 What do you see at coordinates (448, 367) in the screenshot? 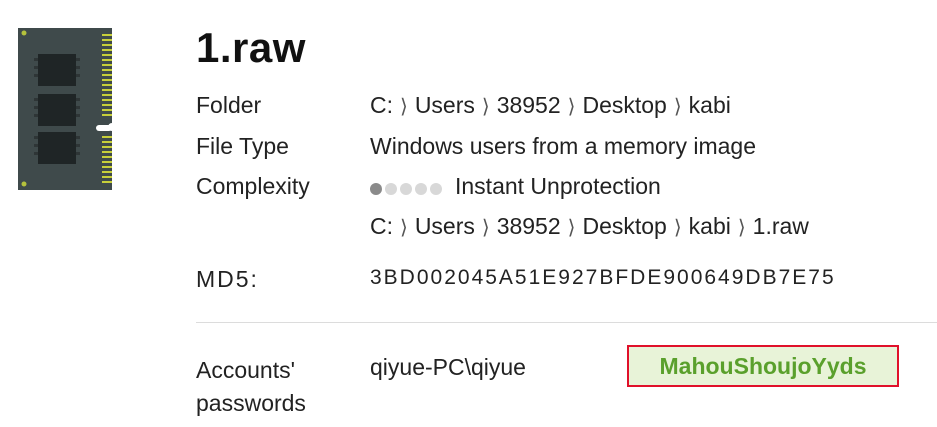
I see `account-user: qiyue-PC\qiyue` at bounding box center [448, 367].